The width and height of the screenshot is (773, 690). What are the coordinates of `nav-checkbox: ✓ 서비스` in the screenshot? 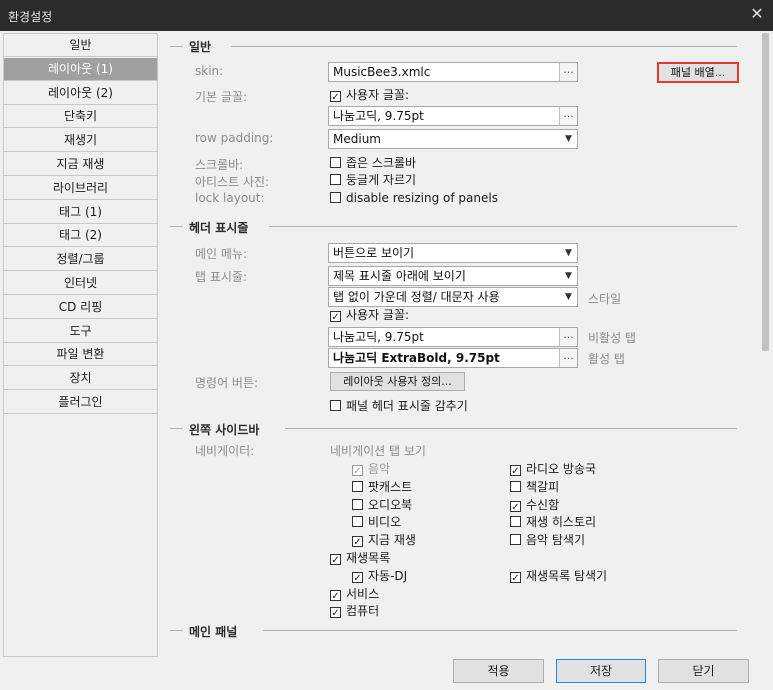 It's located at (354, 594).